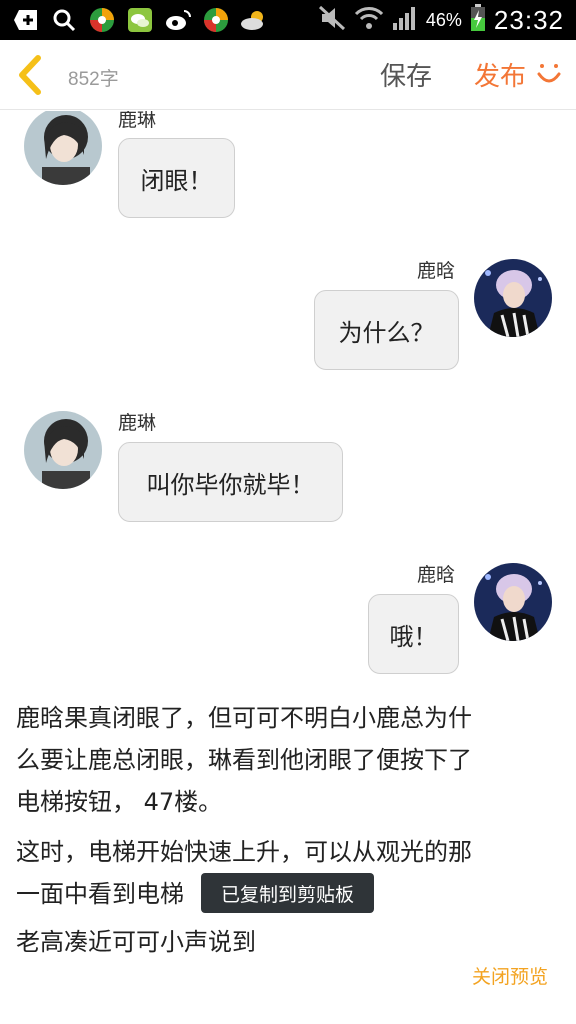 The image size is (576, 1024). I want to click on mute-icon, so click(332, 20).